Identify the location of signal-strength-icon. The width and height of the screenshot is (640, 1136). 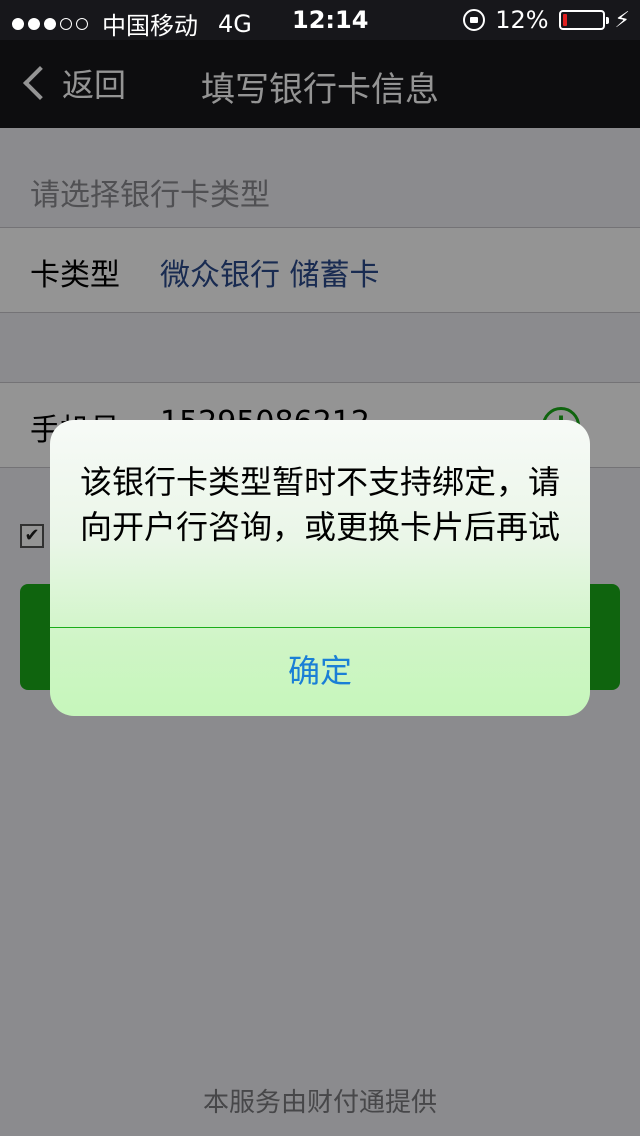
(50, 23).